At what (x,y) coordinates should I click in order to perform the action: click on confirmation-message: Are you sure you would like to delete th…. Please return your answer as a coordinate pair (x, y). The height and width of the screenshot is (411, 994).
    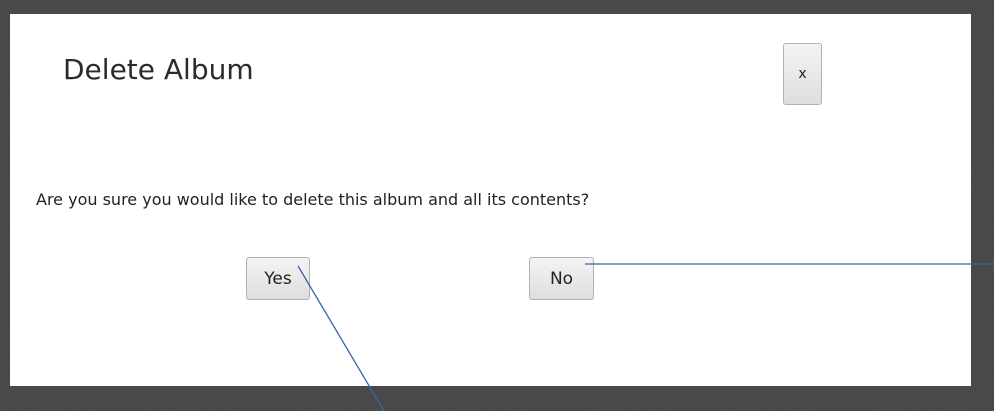
    Looking at the image, I should click on (313, 199).